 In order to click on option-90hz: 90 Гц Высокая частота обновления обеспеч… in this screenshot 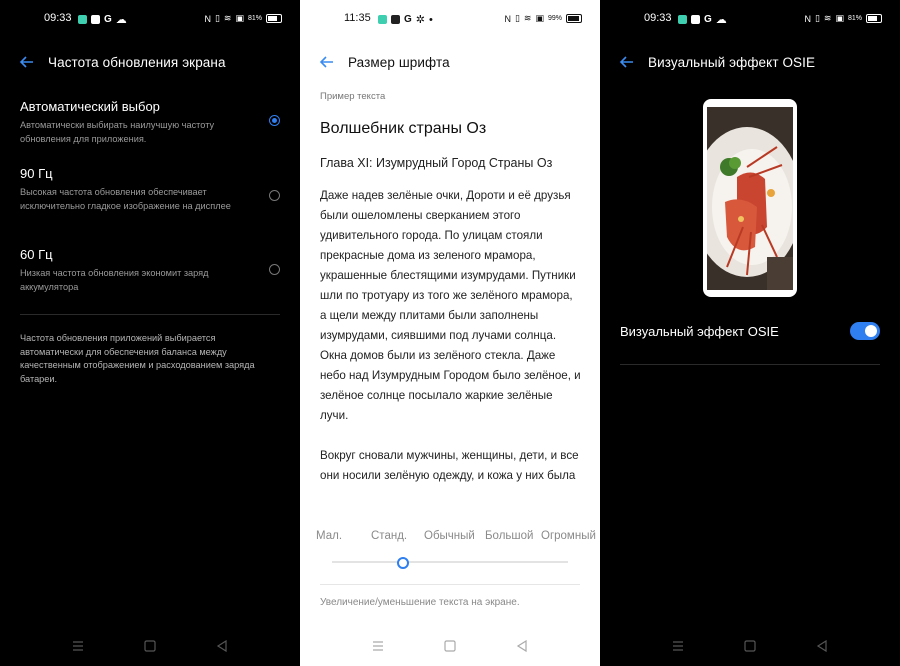, I will do `click(150, 189)`.